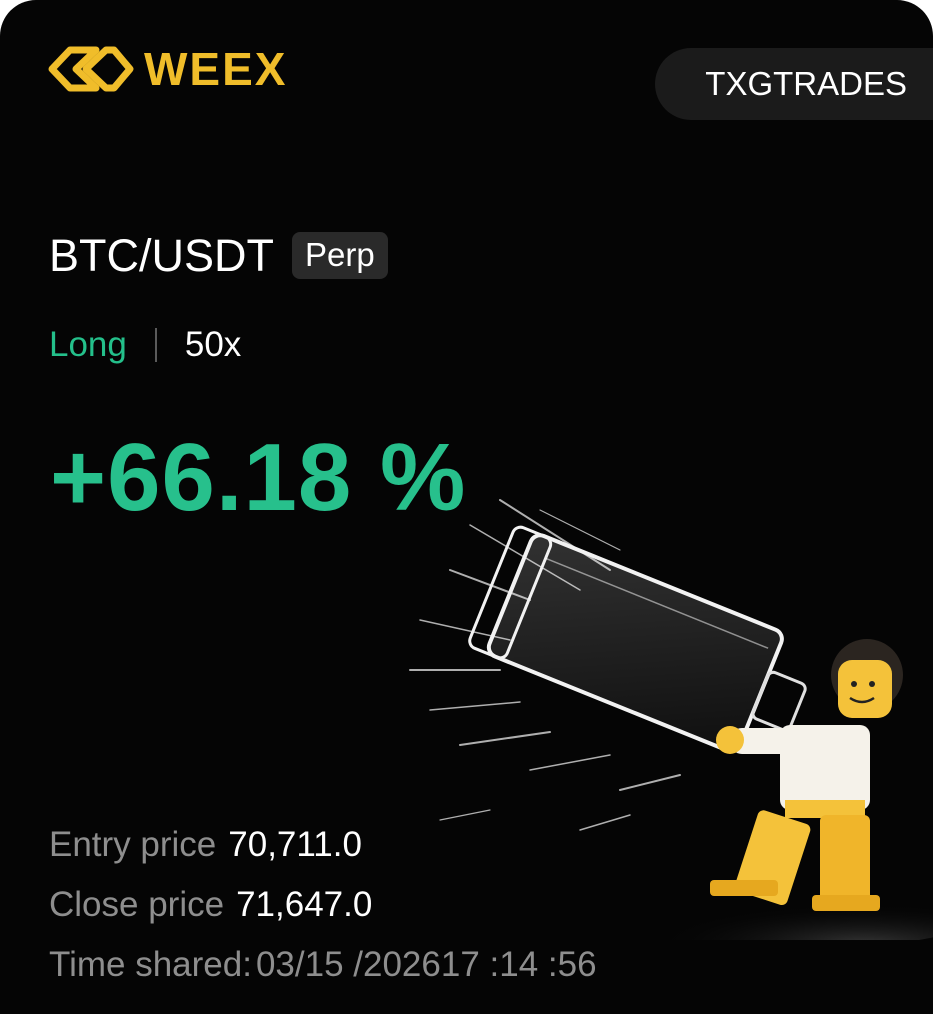 The image size is (933, 1014). What do you see at coordinates (145, 344) in the screenshot?
I see `side-row: Long 50x` at bounding box center [145, 344].